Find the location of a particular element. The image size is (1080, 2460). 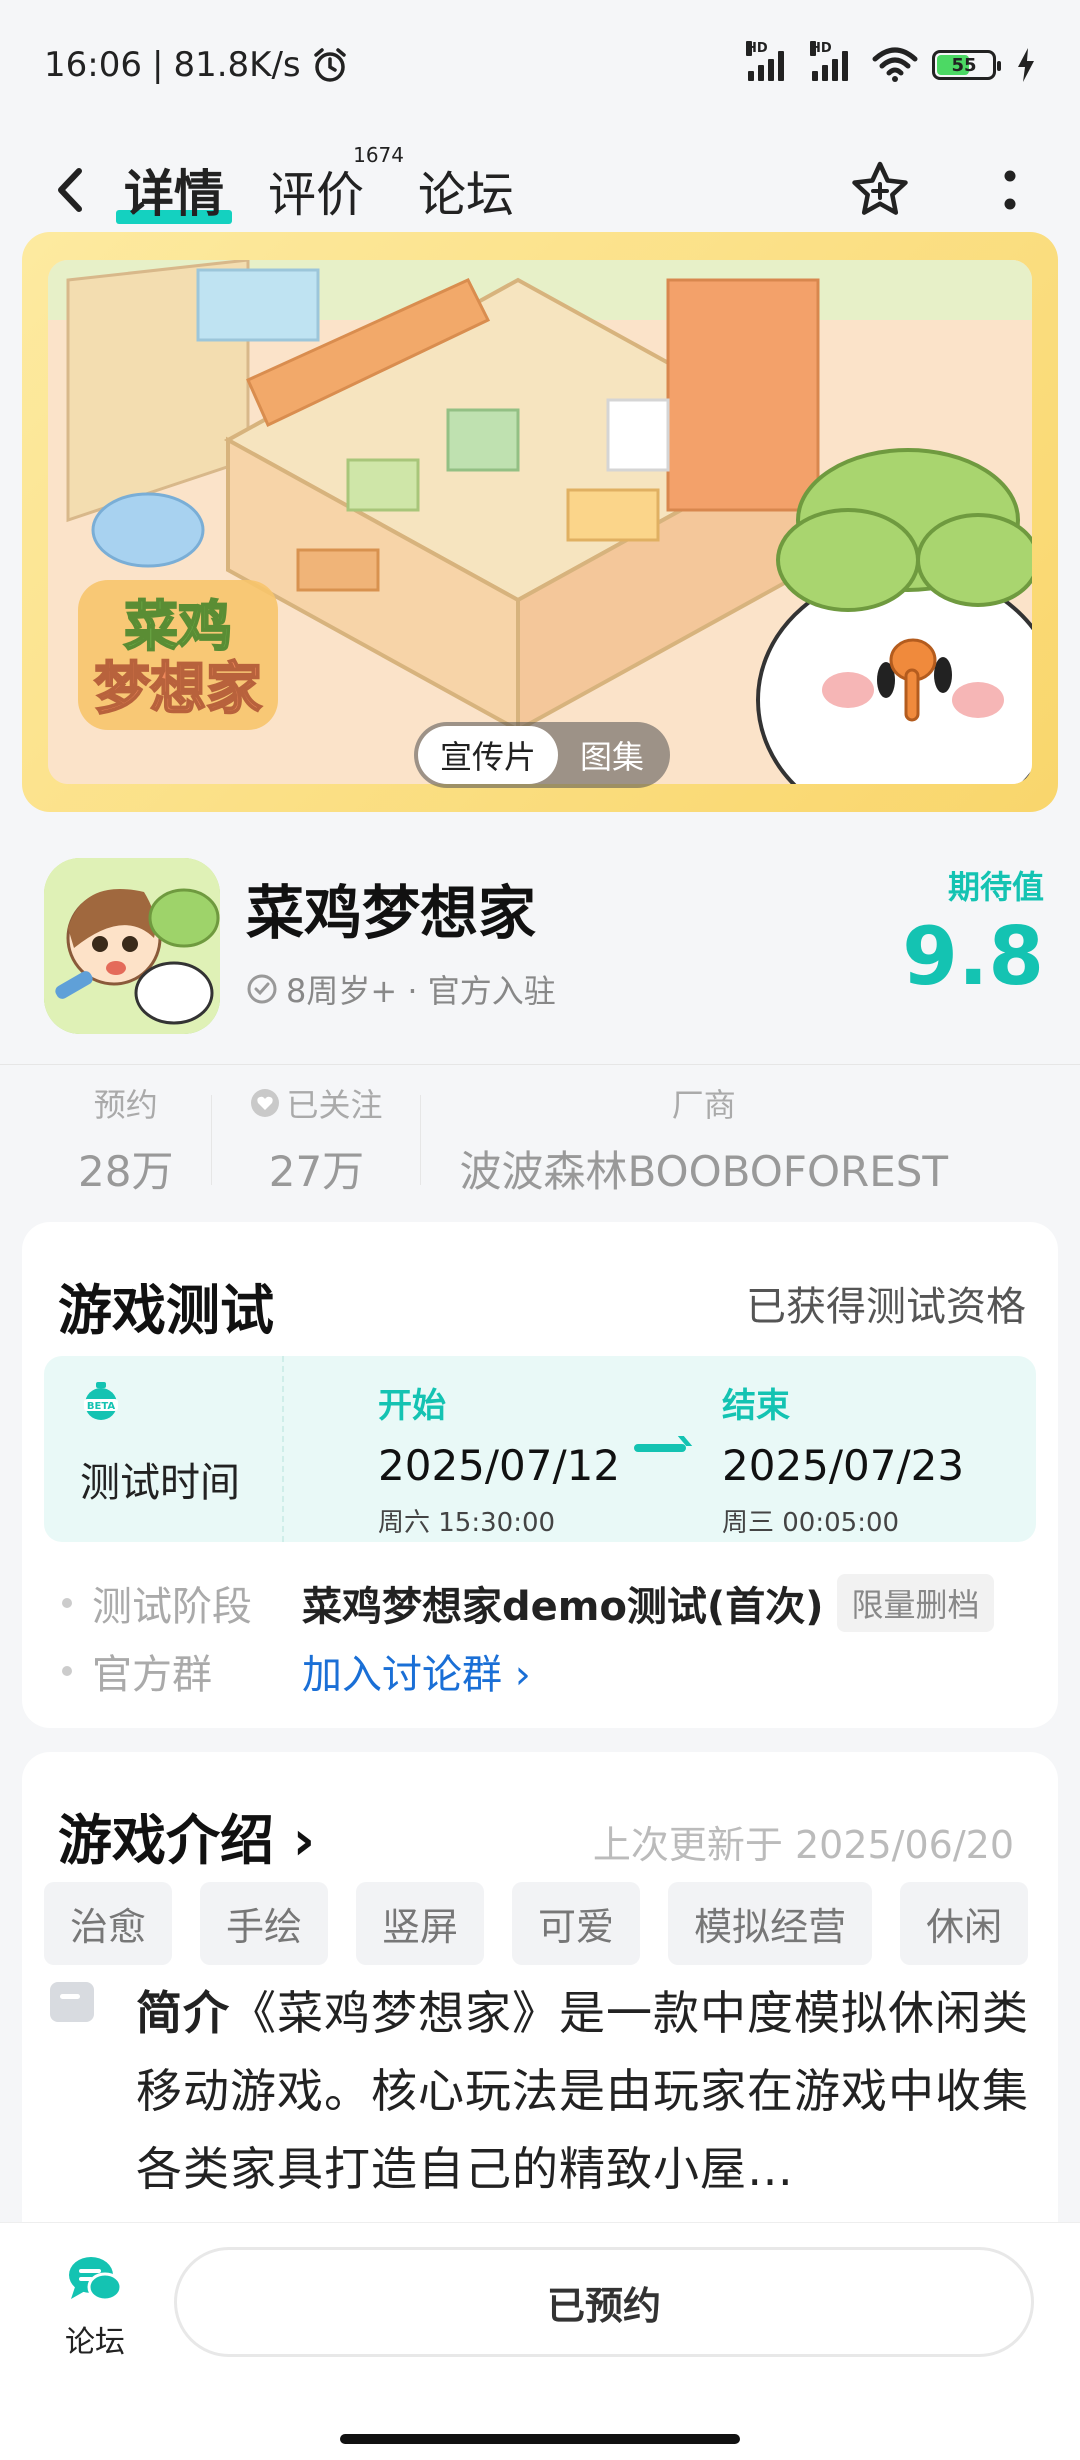

arrow-right-icon is located at coordinates (660, 1448).